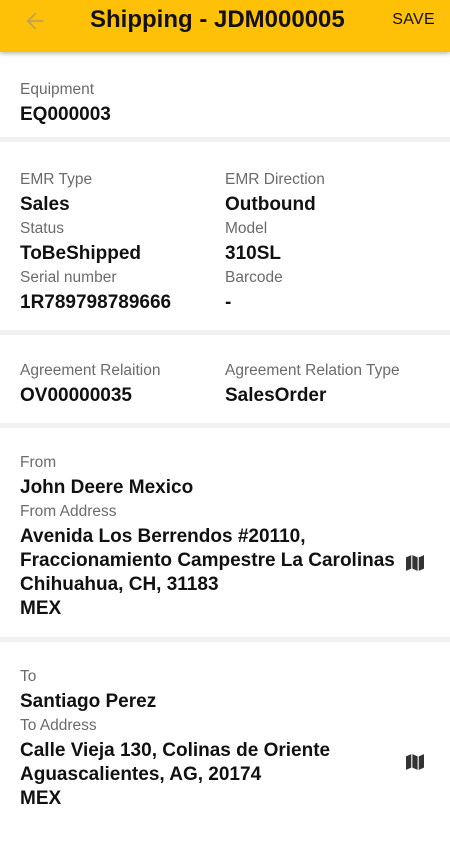 The width and height of the screenshot is (450, 842). I want to click on agreement-relation-cell: Agreement Relaition OV00000035, so click(122, 383).